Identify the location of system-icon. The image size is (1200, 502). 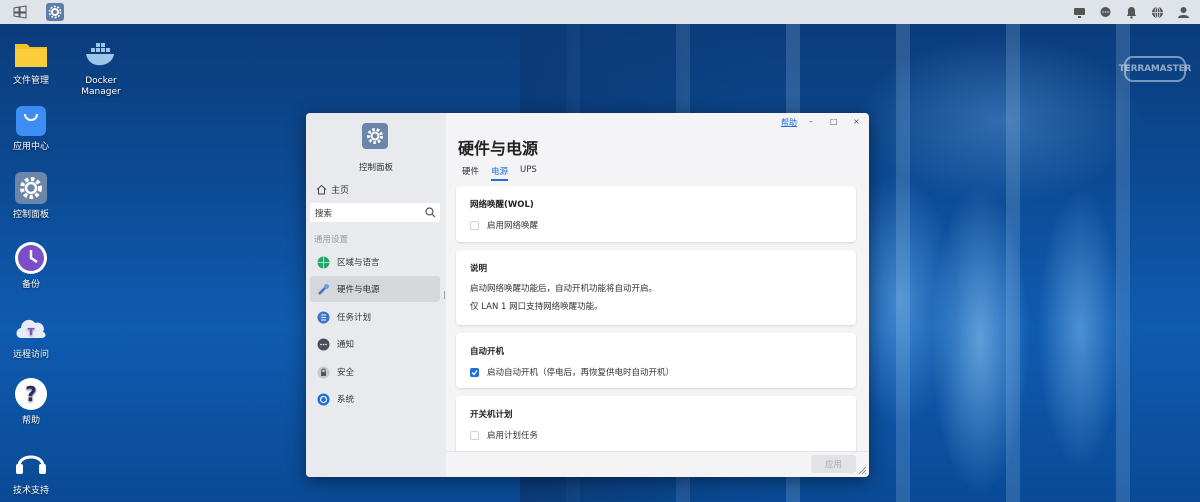
(323, 399).